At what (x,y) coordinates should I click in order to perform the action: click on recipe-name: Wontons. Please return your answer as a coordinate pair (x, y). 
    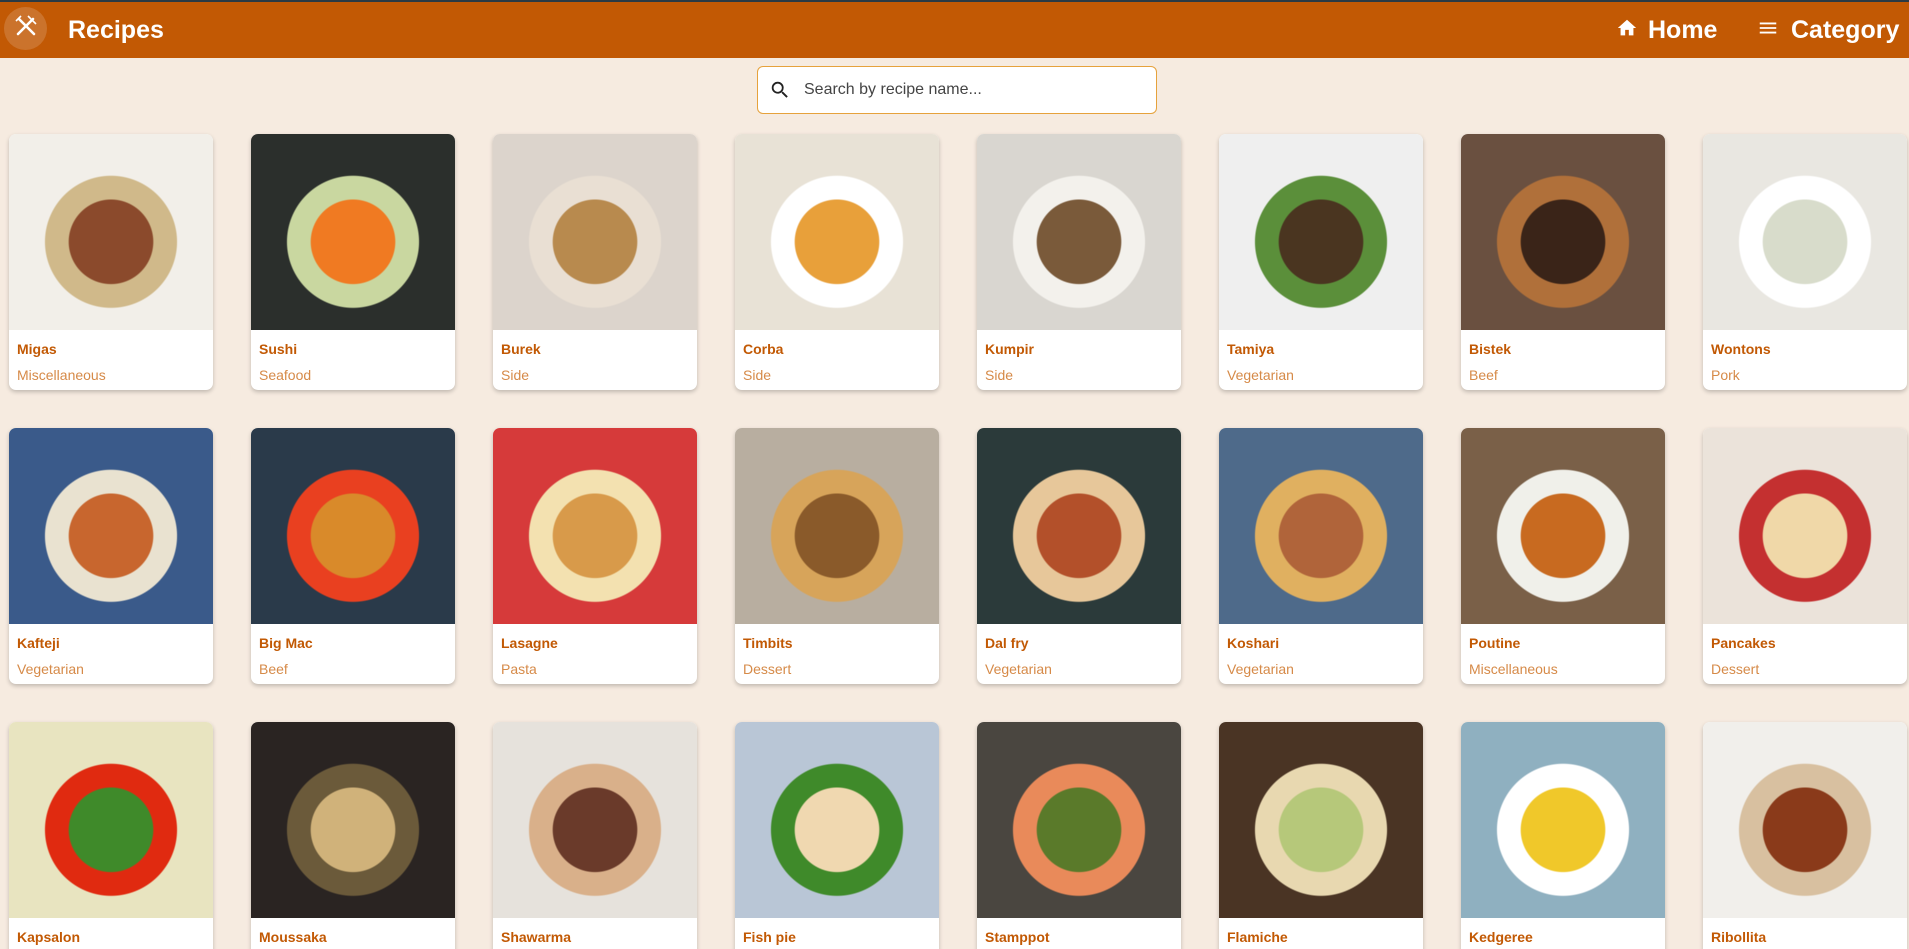
    Looking at the image, I should click on (1741, 349).